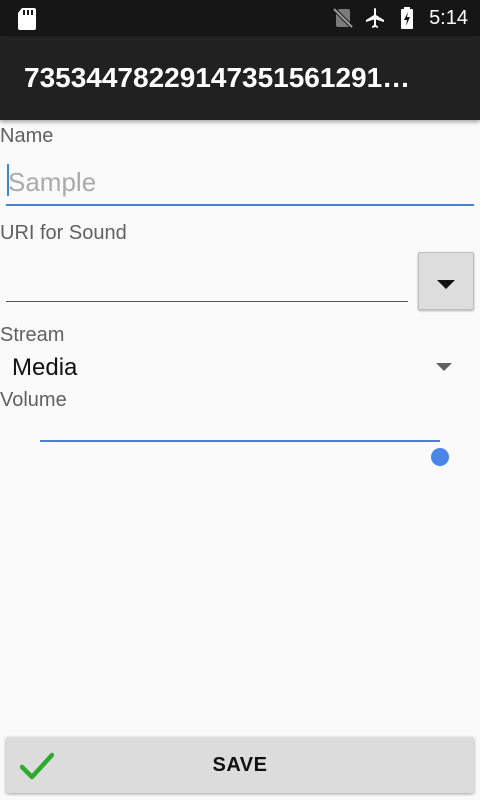 Image resolution: width=480 pixels, height=800 pixels. What do you see at coordinates (52, 182) in the screenshot?
I see `name-placeholder: Sample` at bounding box center [52, 182].